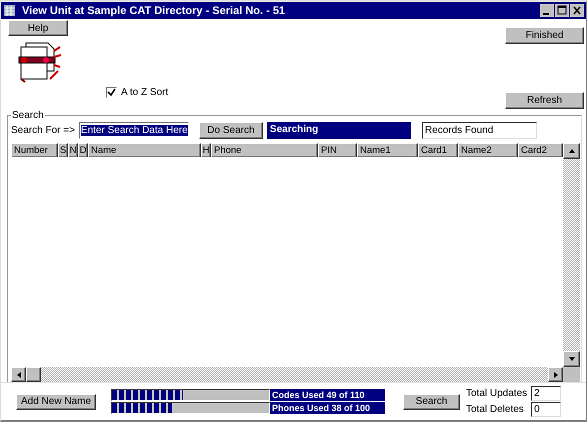 Image resolution: width=587 pixels, height=422 pixels. I want to click on column-header: Name, so click(144, 150).